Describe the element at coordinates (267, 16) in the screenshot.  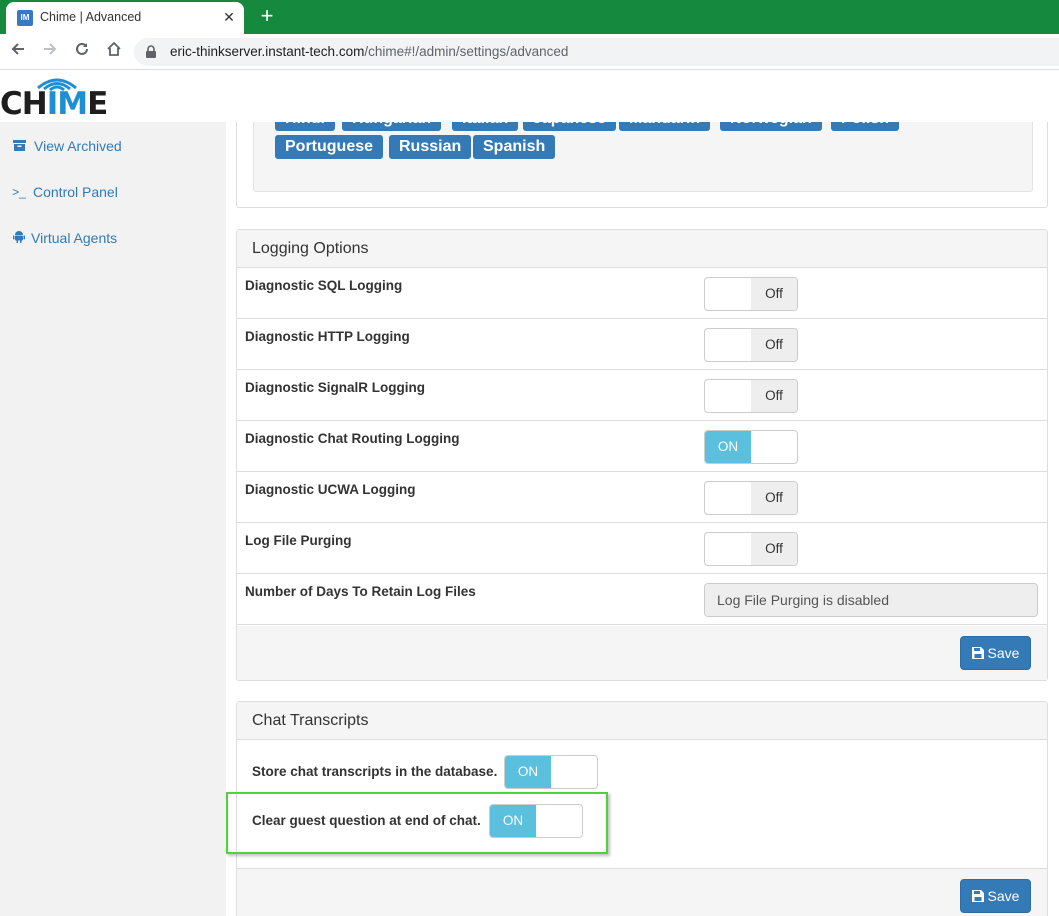
I see `new-tab-icon: +` at that location.